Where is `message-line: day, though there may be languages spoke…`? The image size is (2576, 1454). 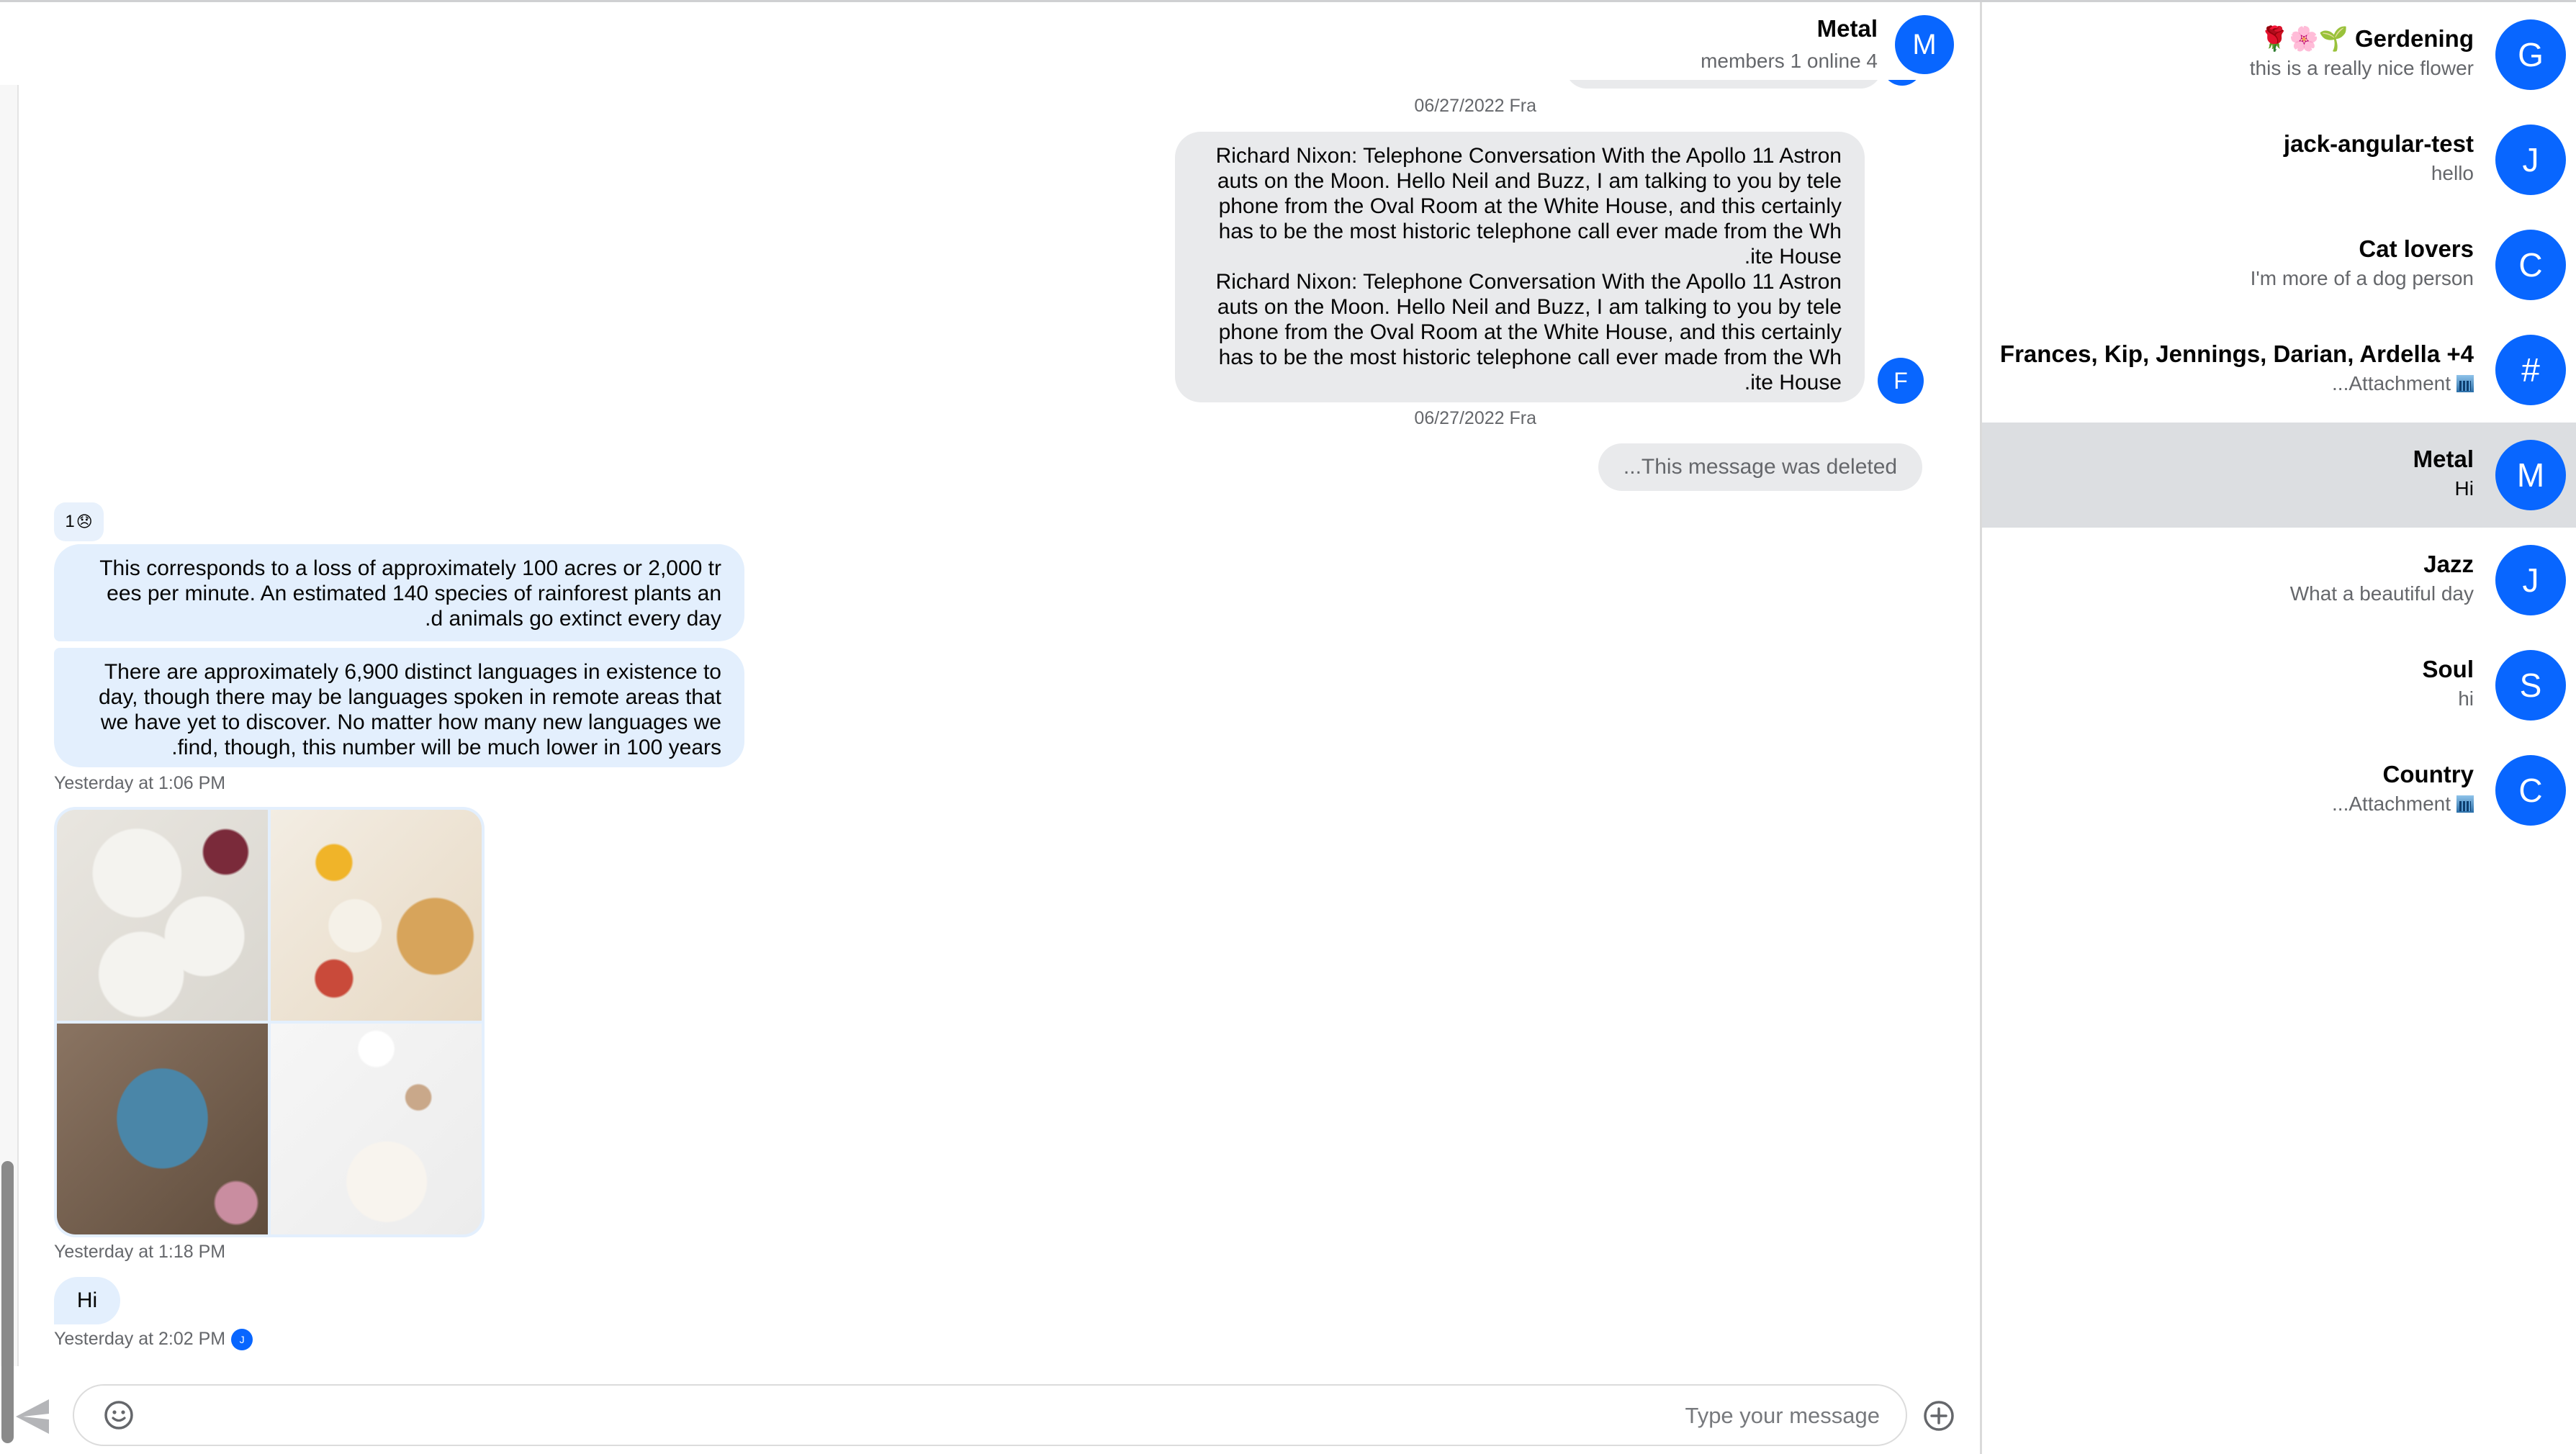
message-line: day, though there may be languages spoke… is located at coordinates (409, 697).